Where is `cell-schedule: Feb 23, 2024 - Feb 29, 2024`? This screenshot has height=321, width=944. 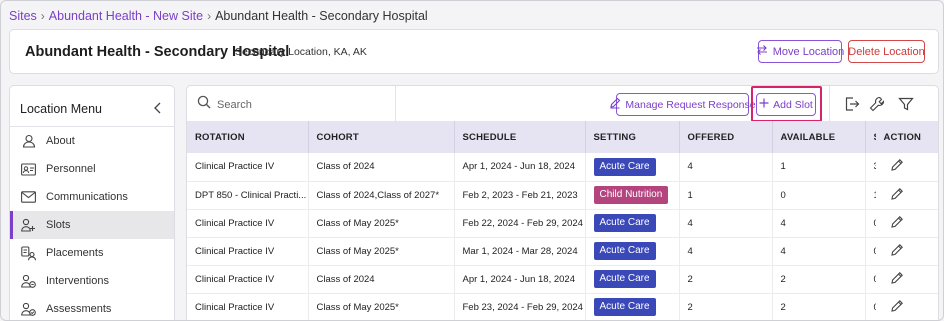
cell-schedule: Feb 23, 2024 - Feb 29, 2024 is located at coordinates (520, 306).